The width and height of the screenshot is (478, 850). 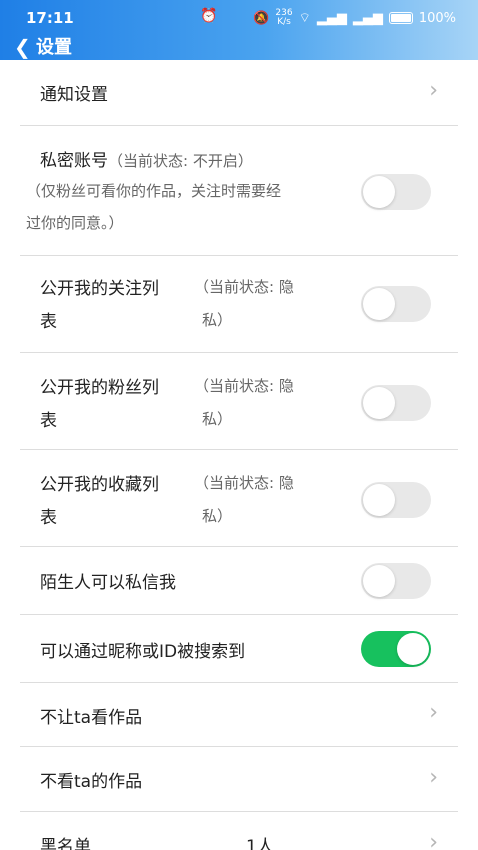 I want to click on mute-icon: 🔕, so click(x=261, y=18).